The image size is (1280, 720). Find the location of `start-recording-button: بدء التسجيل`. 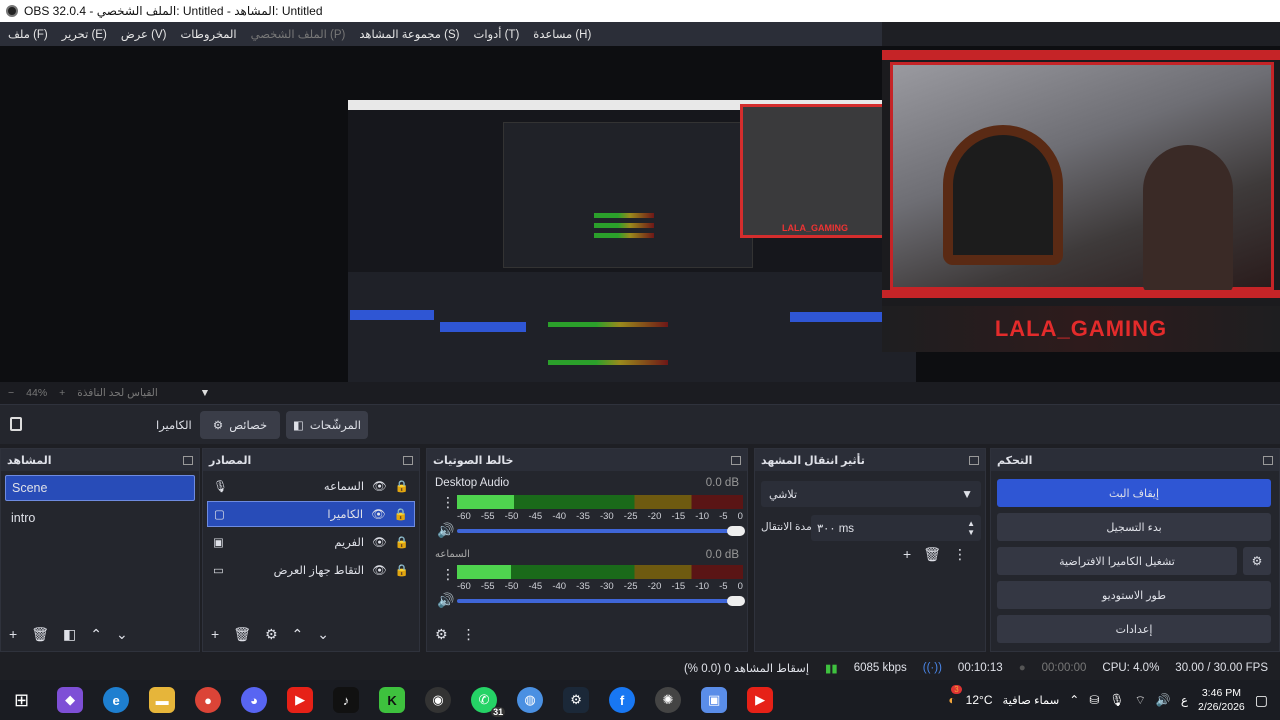

start-recording-button: بدء التسجيل is located at coordinates (1134, 527).